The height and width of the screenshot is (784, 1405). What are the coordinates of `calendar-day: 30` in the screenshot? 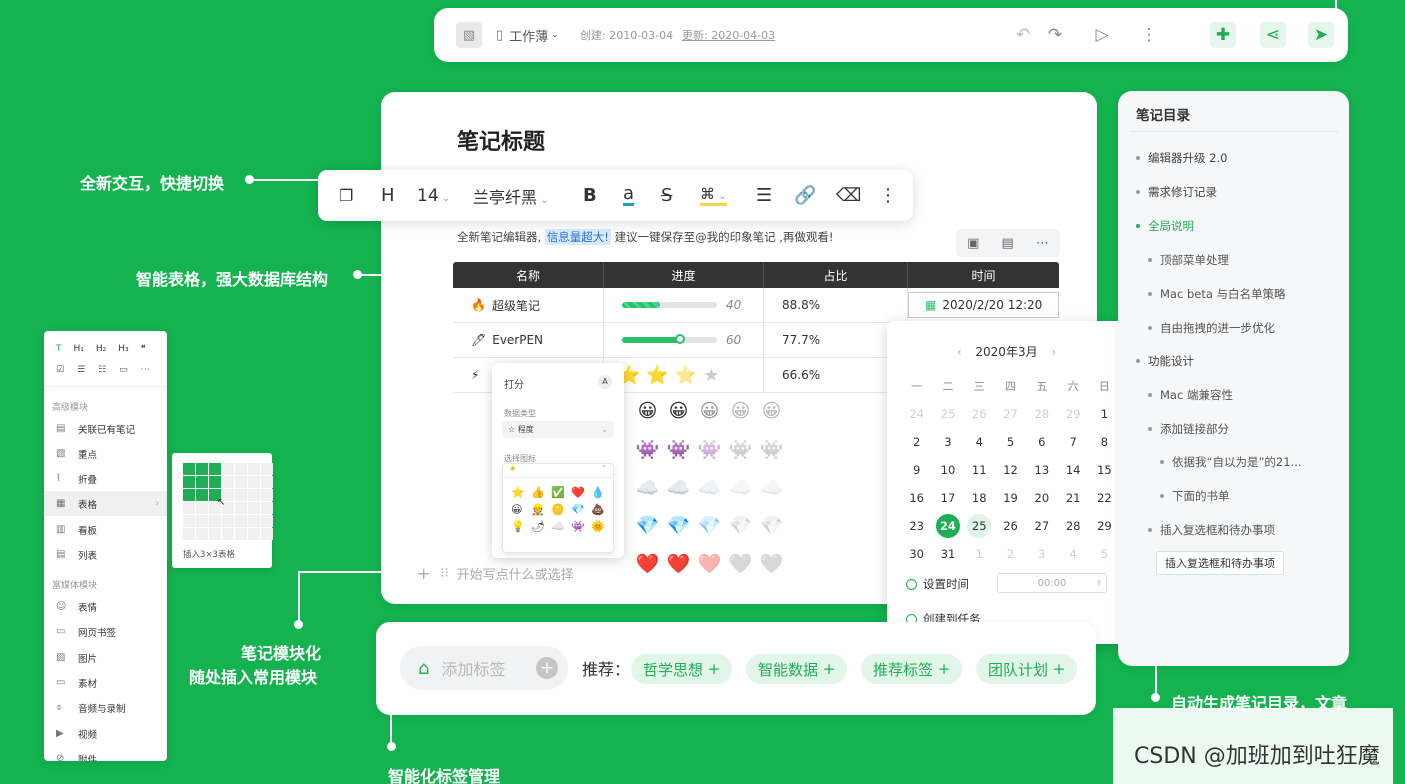 It's located at (916, 554).